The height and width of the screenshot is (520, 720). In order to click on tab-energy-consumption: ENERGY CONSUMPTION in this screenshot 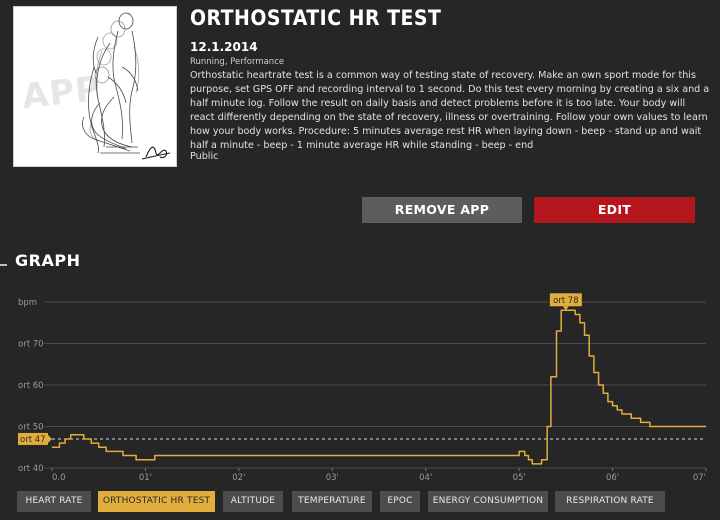, I will do `click(488, 501)`.